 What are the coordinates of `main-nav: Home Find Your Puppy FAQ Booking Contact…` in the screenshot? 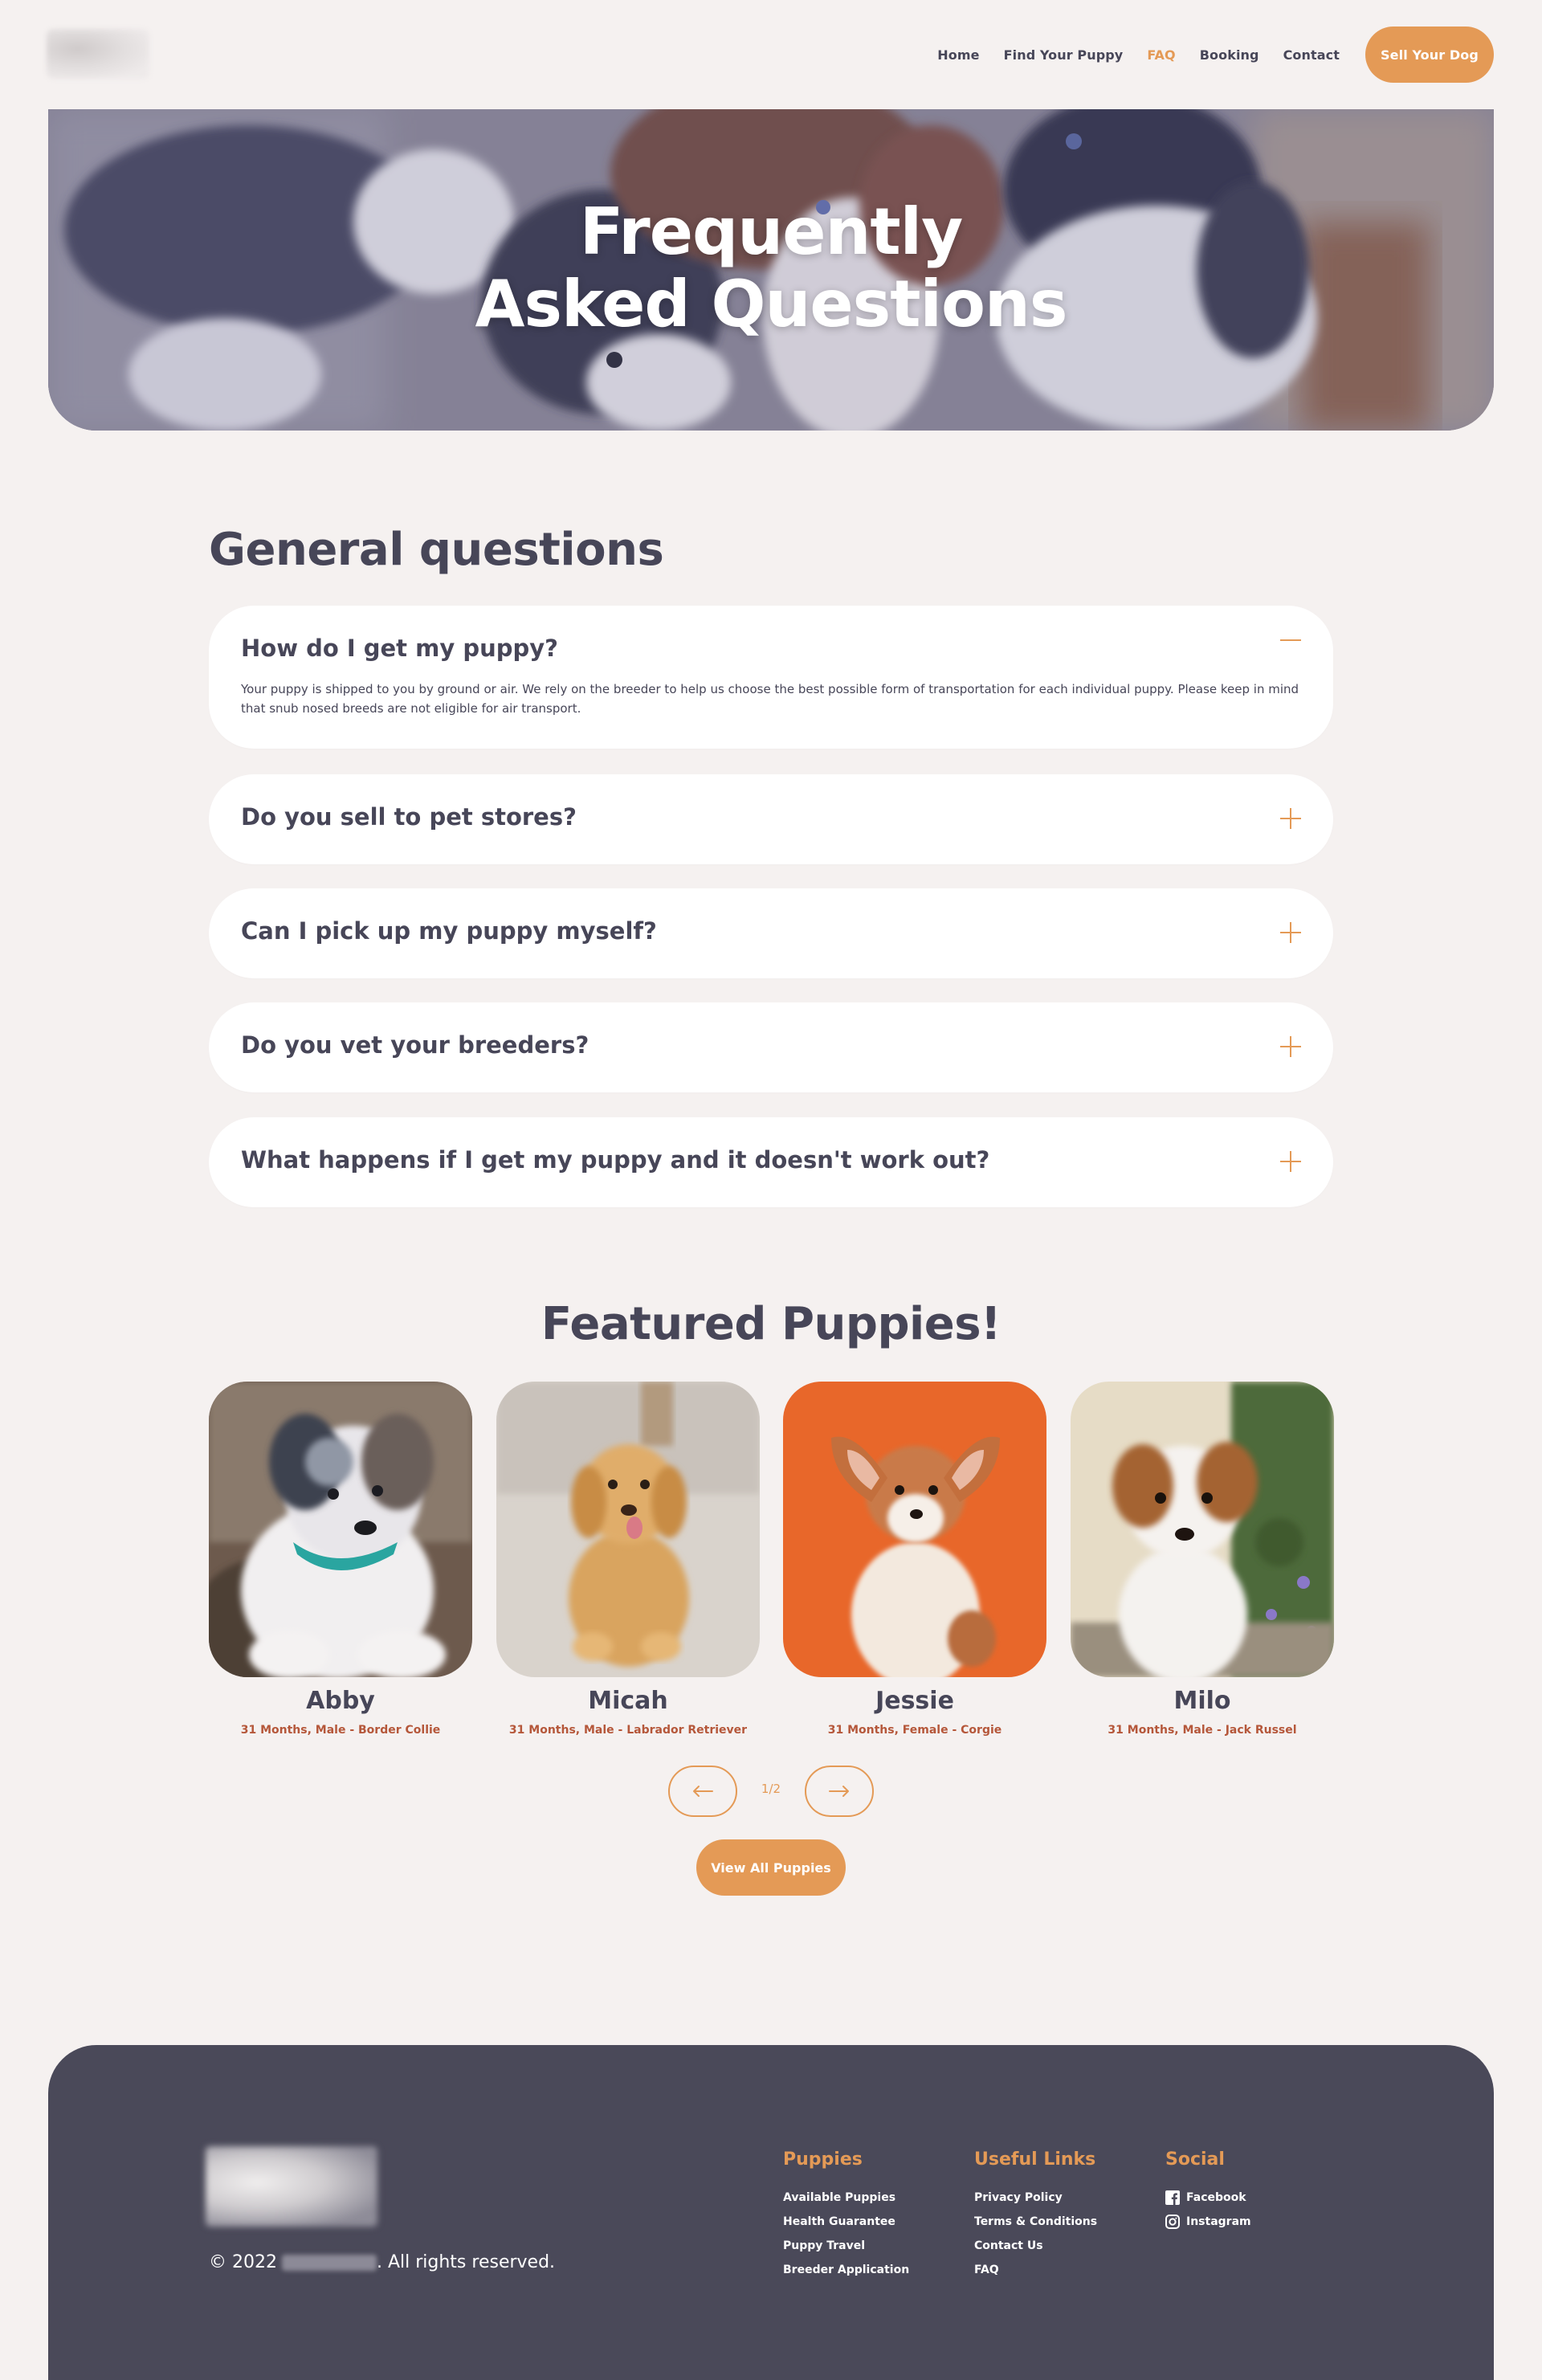 It's located at (1215, 54).